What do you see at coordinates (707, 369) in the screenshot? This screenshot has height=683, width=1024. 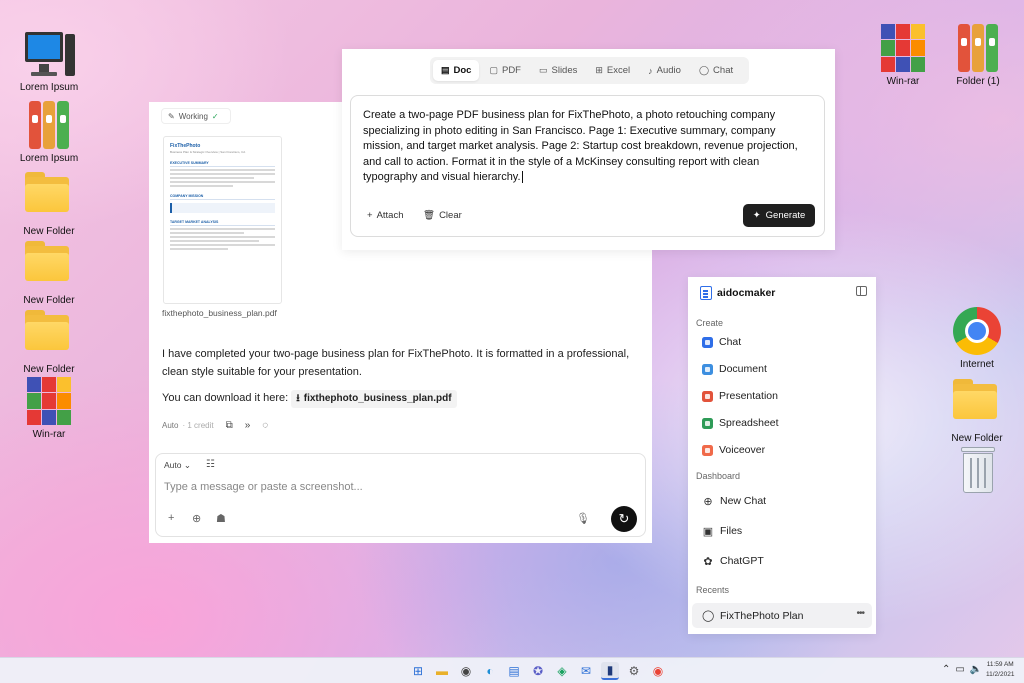 I see `document-app-icon` at bounding box center [707, 369].